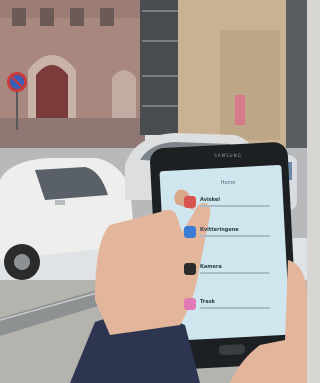 The height and width of the screenshot is (383, 320). Describe the element at coordinates (190, 232) in the screenshot. I see `app-icon-kvitteringene` at that location.